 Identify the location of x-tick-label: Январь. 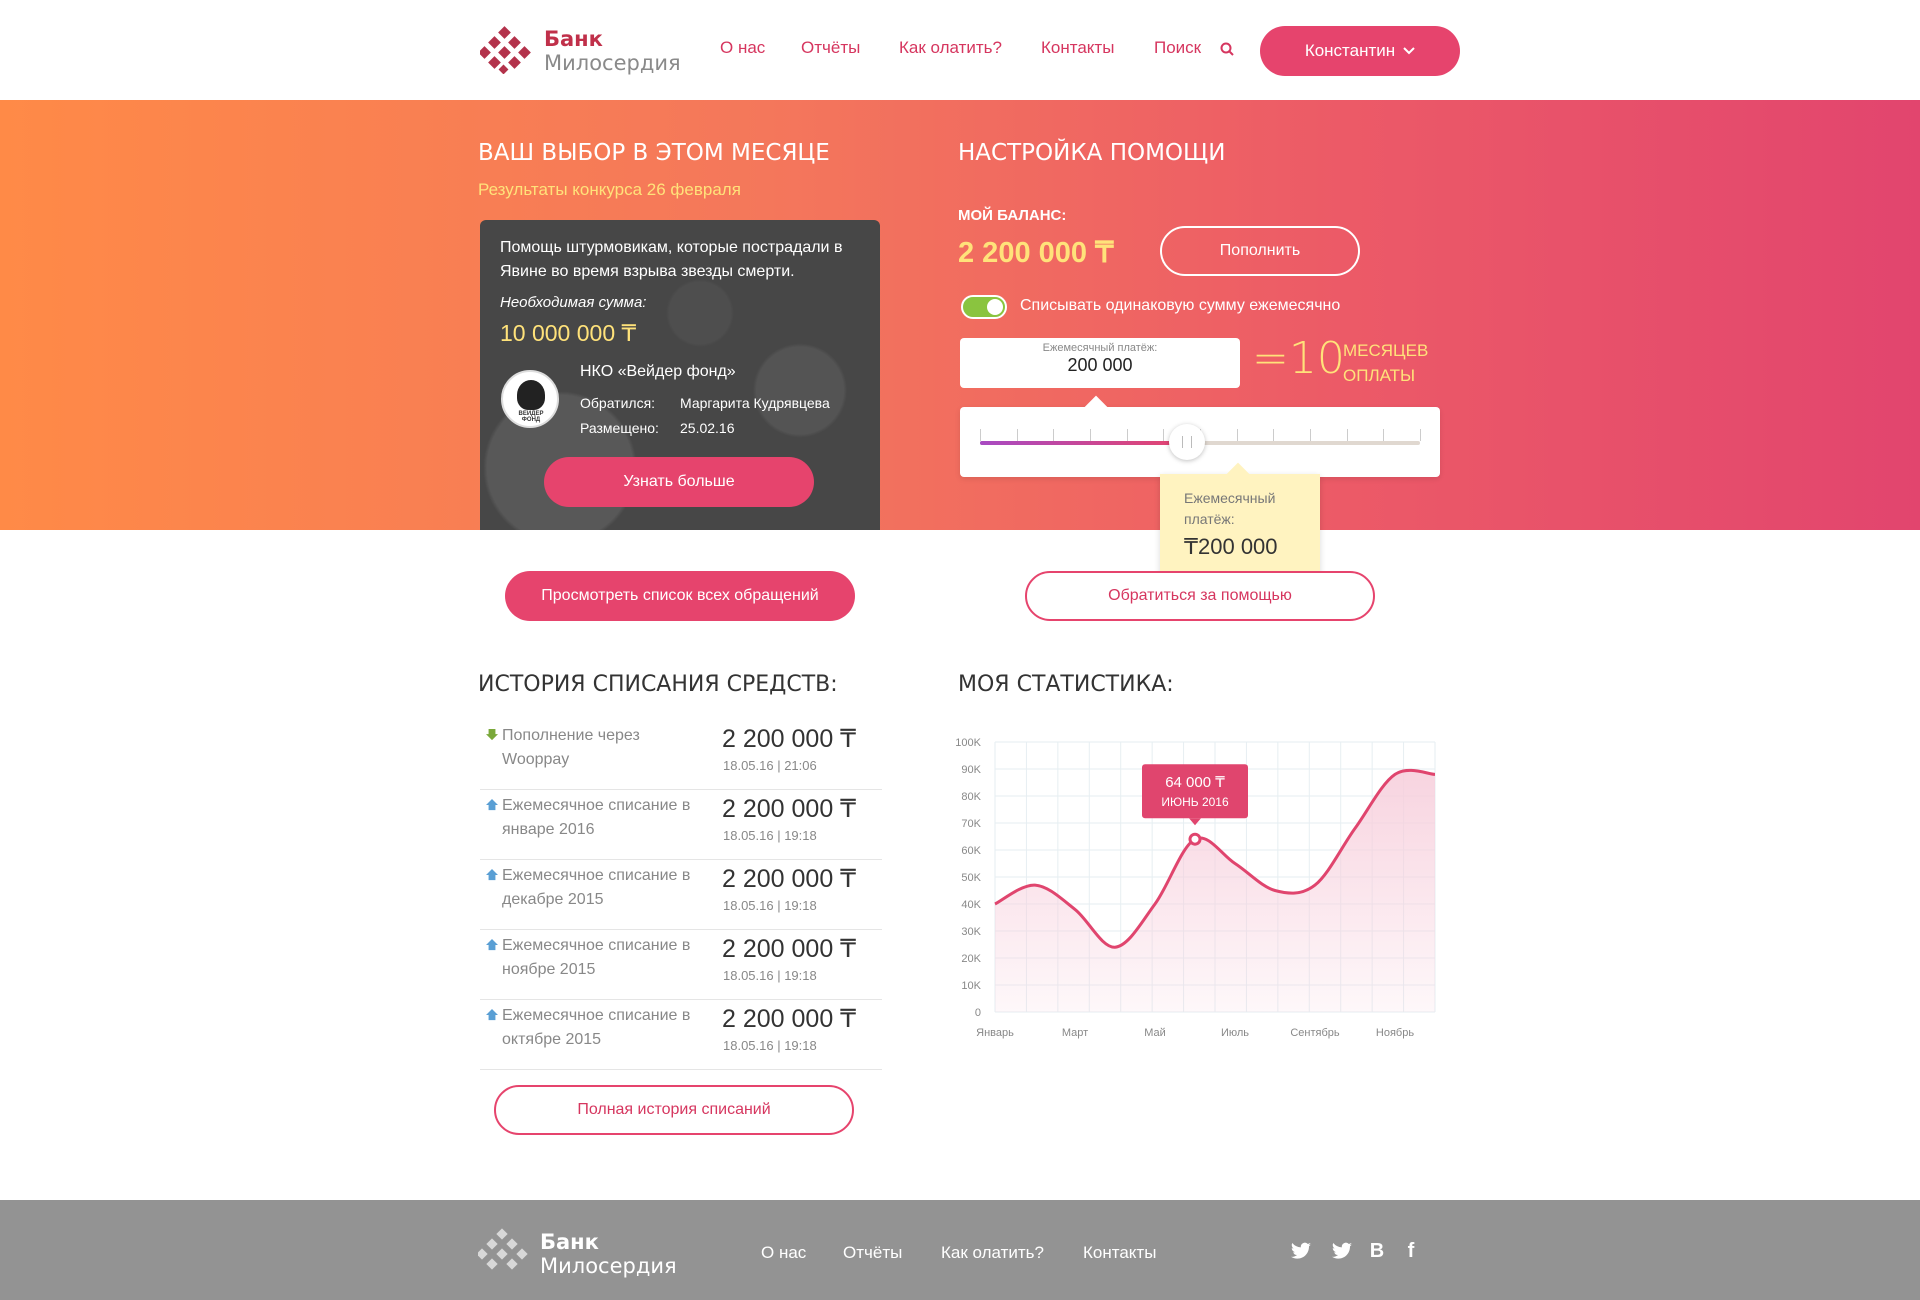
(995, 1033).